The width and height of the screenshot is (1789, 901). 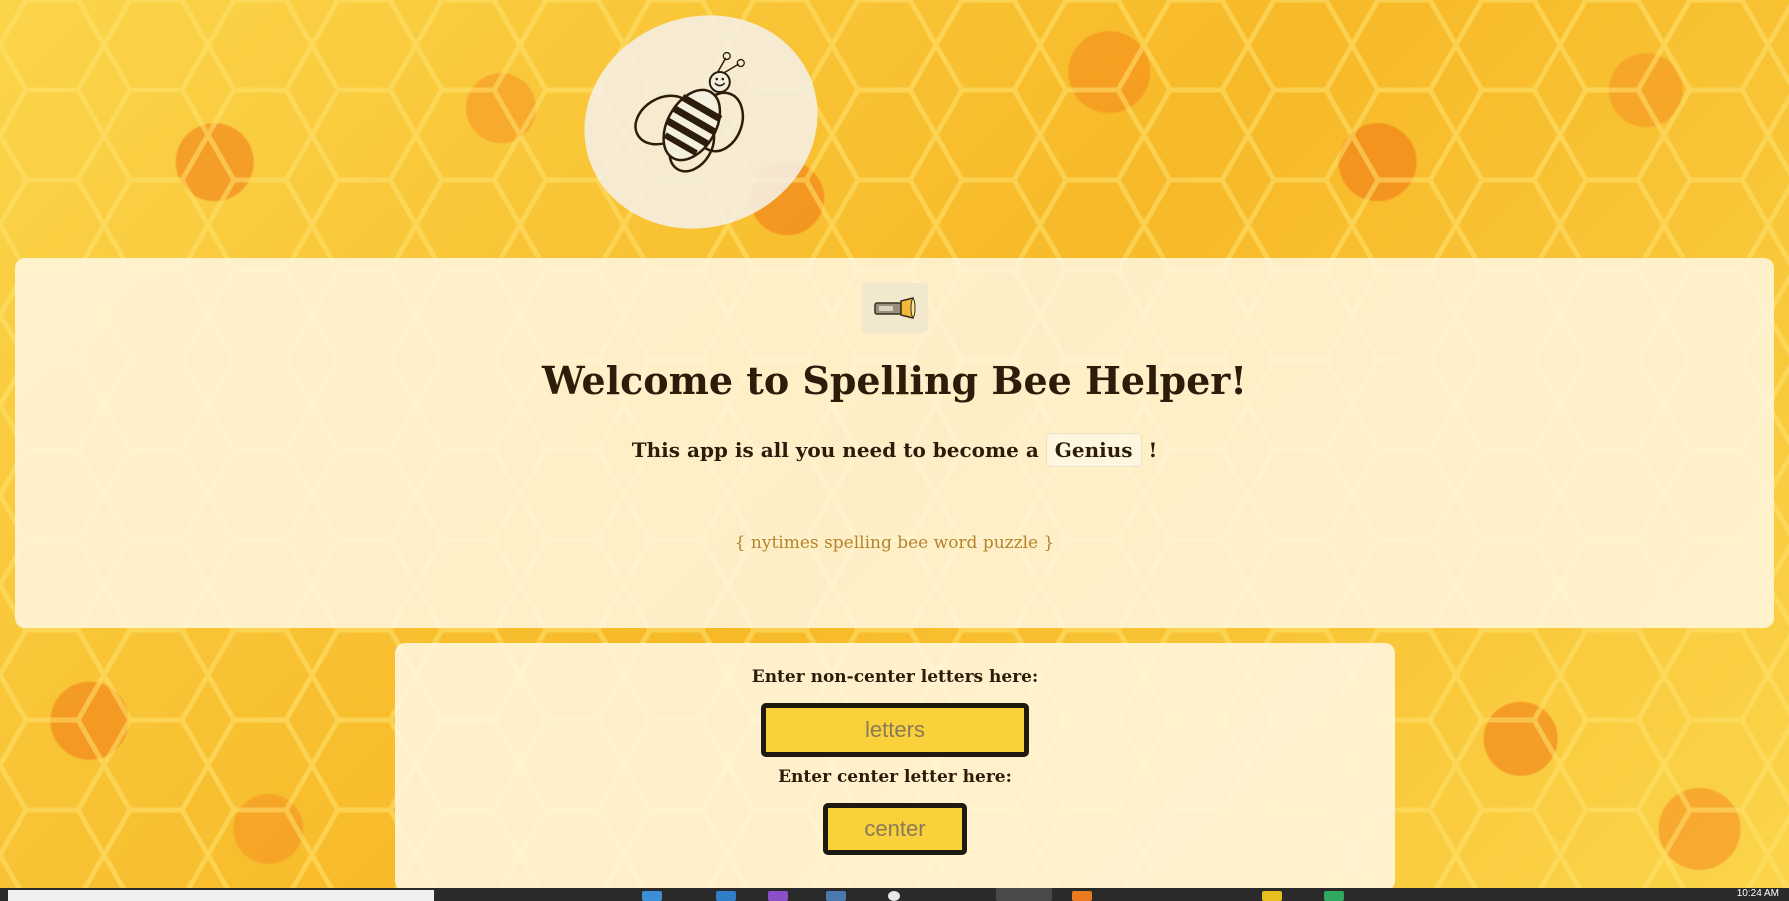 What do you see at coordinates (689, 112) in the screenshot?
I see `bee-logo-icon` at bounding box center [689, 112].